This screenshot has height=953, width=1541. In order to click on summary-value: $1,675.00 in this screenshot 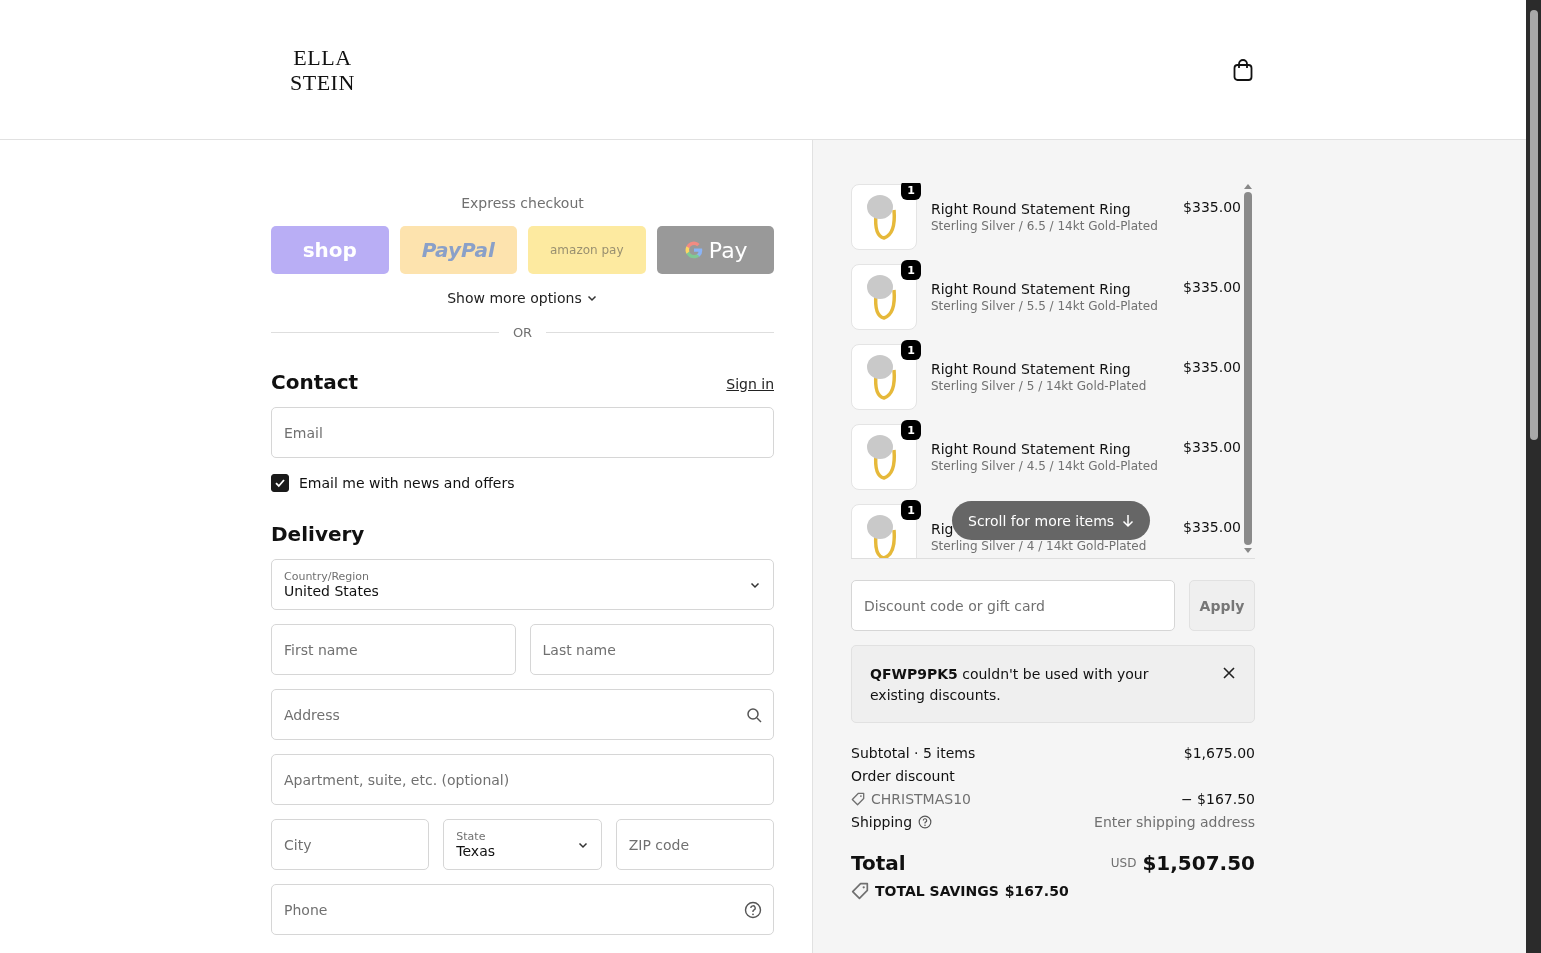, I will do `click(1219, 753)`.